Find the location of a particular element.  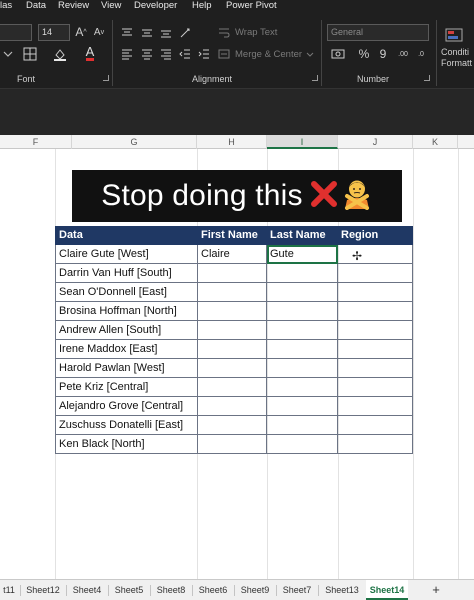

cell-last-name: Gute is located at coordinates (302, 254).